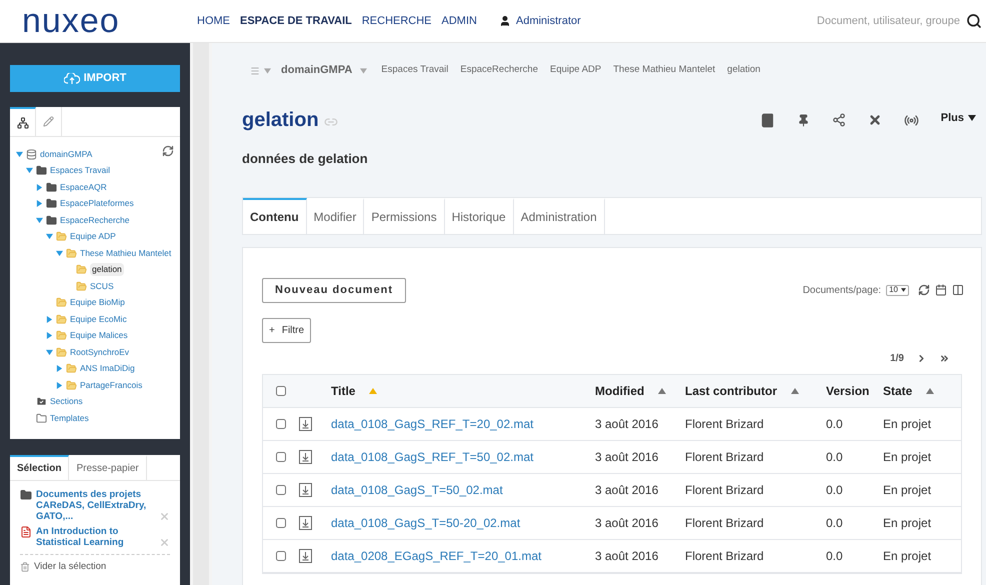  I want to click on document-link: data_0108_GagS_T=50_02.mat, so click(461, 489).